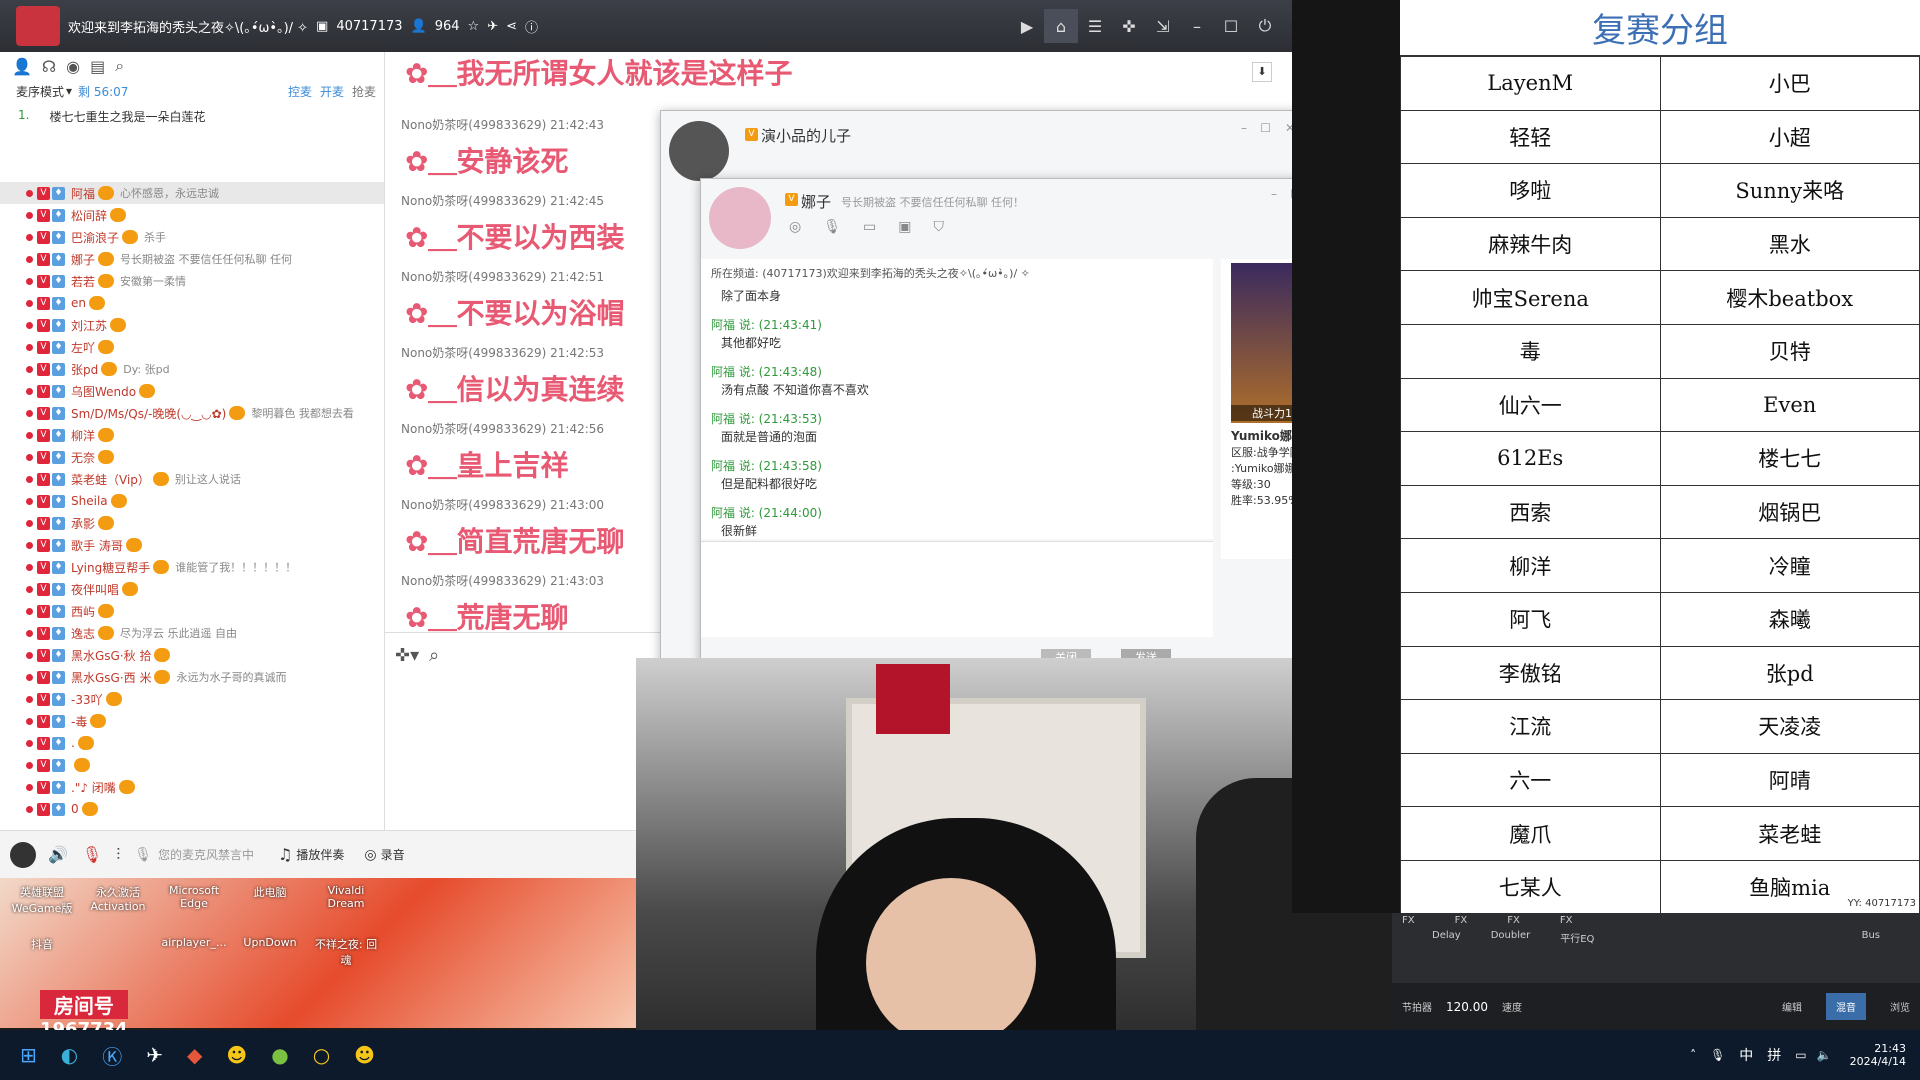 This screenshot has width=1920, height=1080. Describe the element at coordinates (795, 227) in the screenshot. I see `voice-icon: ◎` at that location.